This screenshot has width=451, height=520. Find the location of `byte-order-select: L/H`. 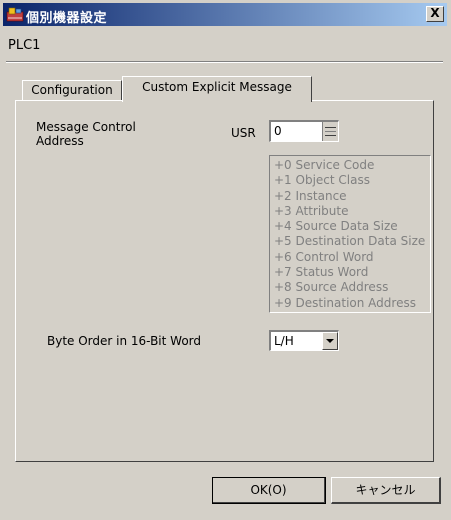

byte-order-select: L/H is located at coordinates (304, 340).